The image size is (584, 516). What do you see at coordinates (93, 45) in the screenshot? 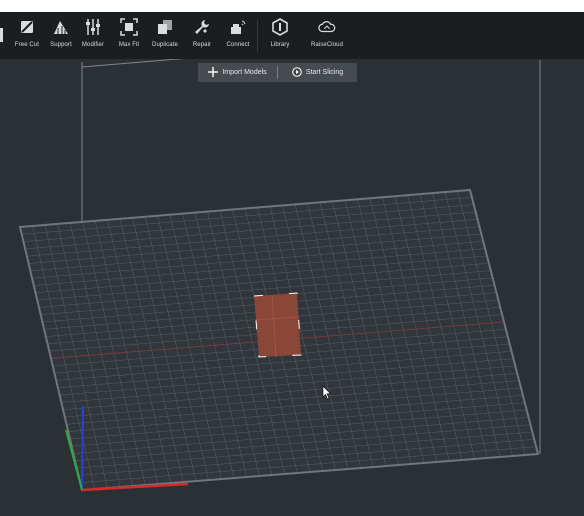
I see `modifier-label: Modifier` at bounding box center [93, 45].